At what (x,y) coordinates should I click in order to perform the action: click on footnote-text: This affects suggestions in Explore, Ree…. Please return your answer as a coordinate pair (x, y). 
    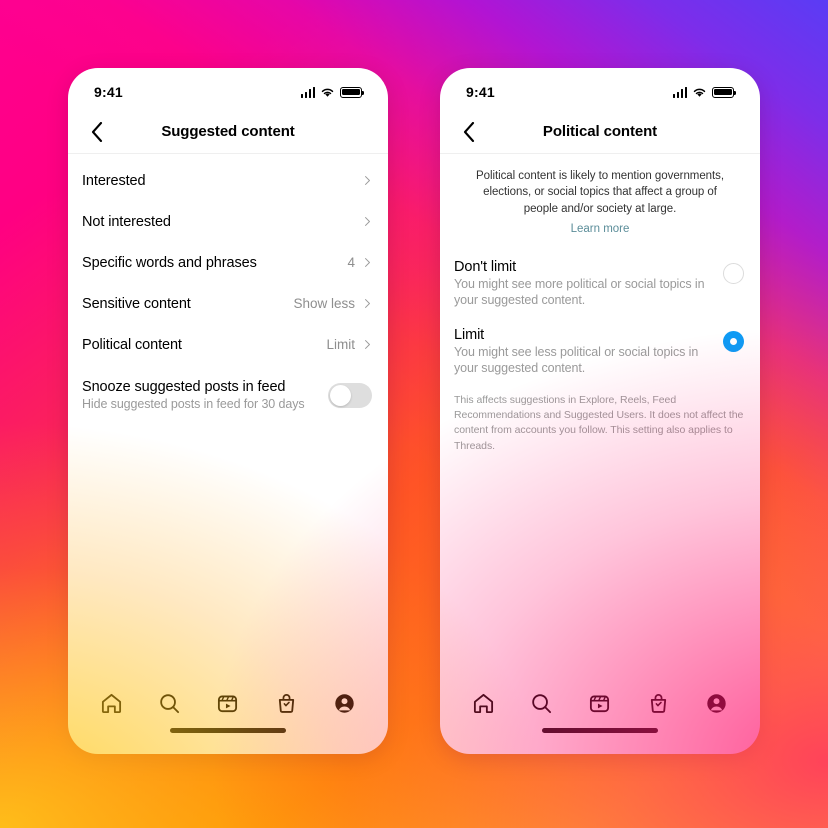
    Looking at the image, I should click on (599, 422).